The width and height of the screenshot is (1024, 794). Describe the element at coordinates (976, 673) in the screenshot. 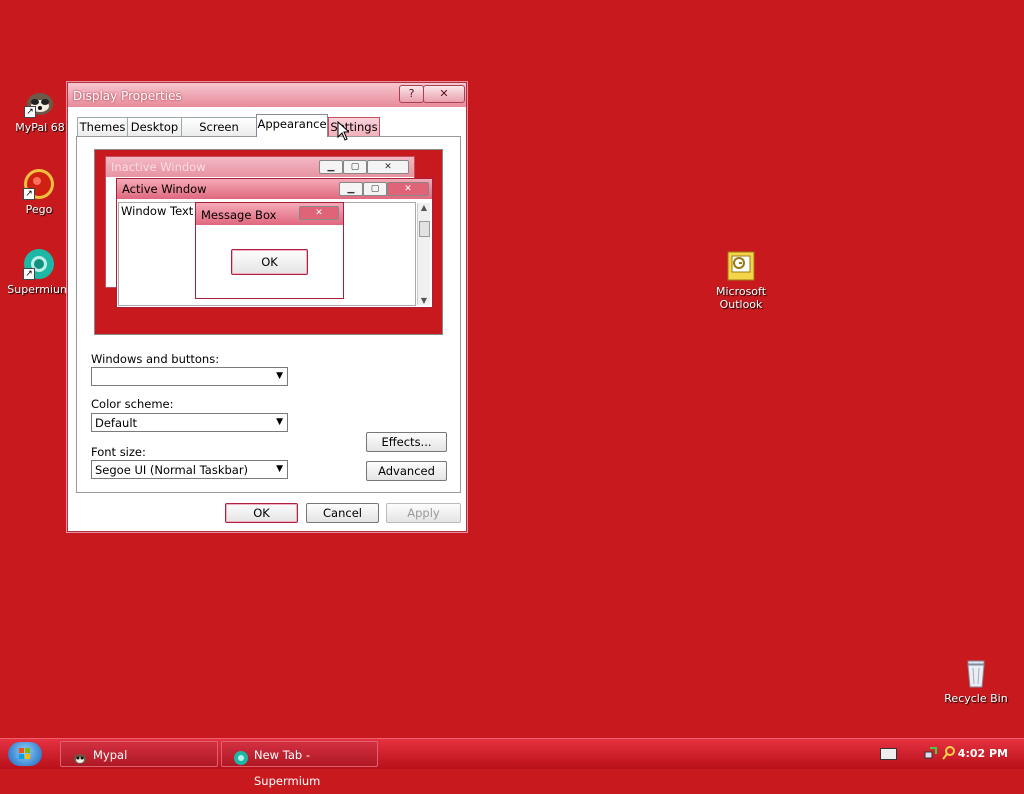

I see `recycle-bin-icon` at that location.